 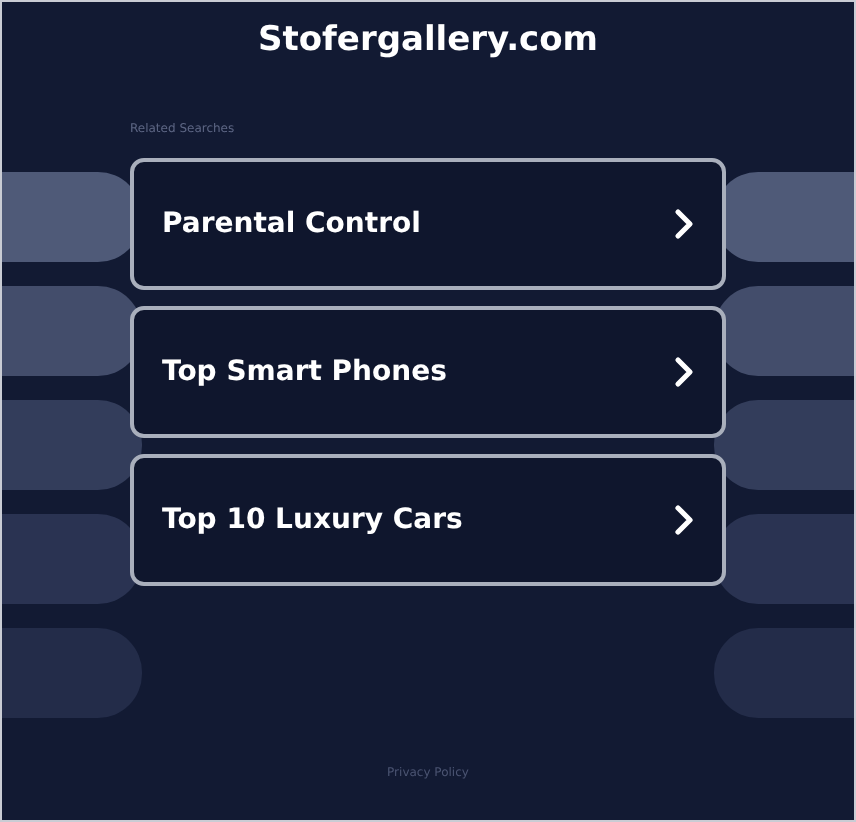 What do you see at coordinates (428, 40) in the screenshot?
I see `site-title: Stofergallery.com` at bounding box center [428, 40].